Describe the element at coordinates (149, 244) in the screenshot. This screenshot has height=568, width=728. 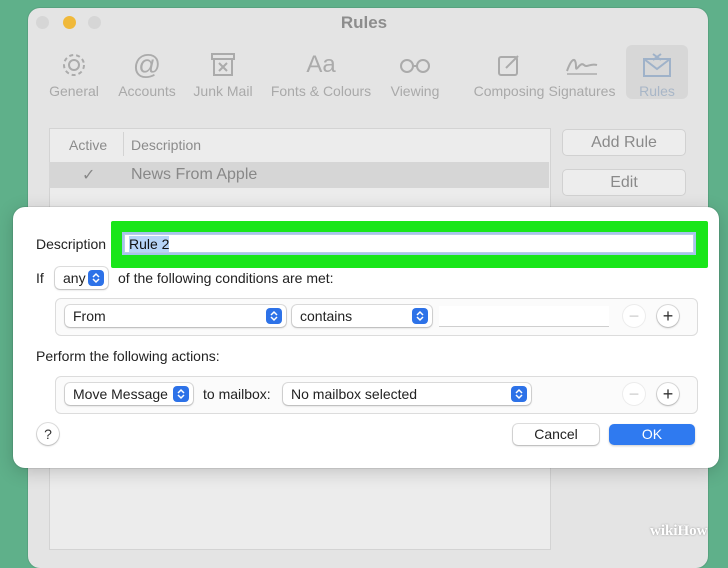
I see `description-value: Rule 2` at that location.